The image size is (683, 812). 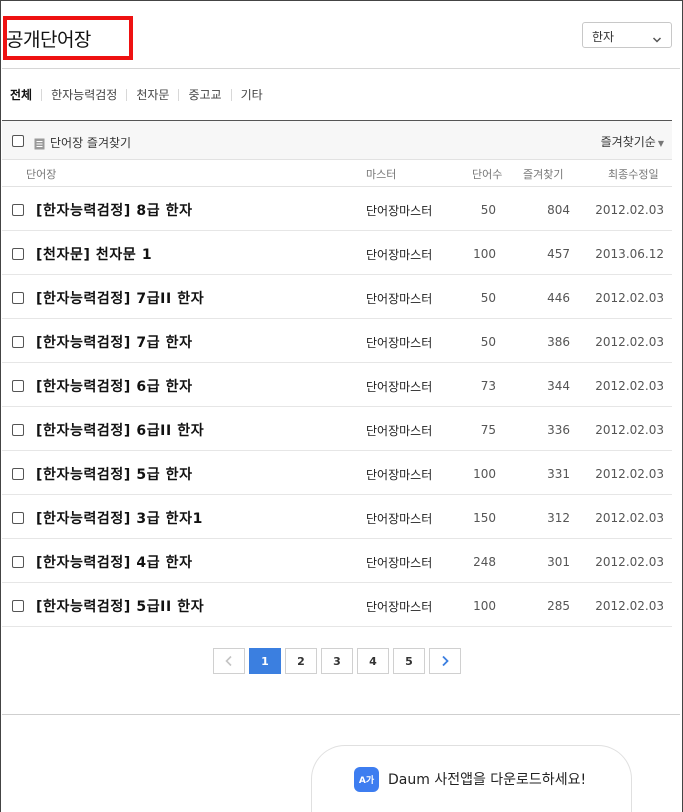 What do you see at coordinates (488, 430) in the screenshot?
I see `word-count: 75` at bounding box center [488, 430].